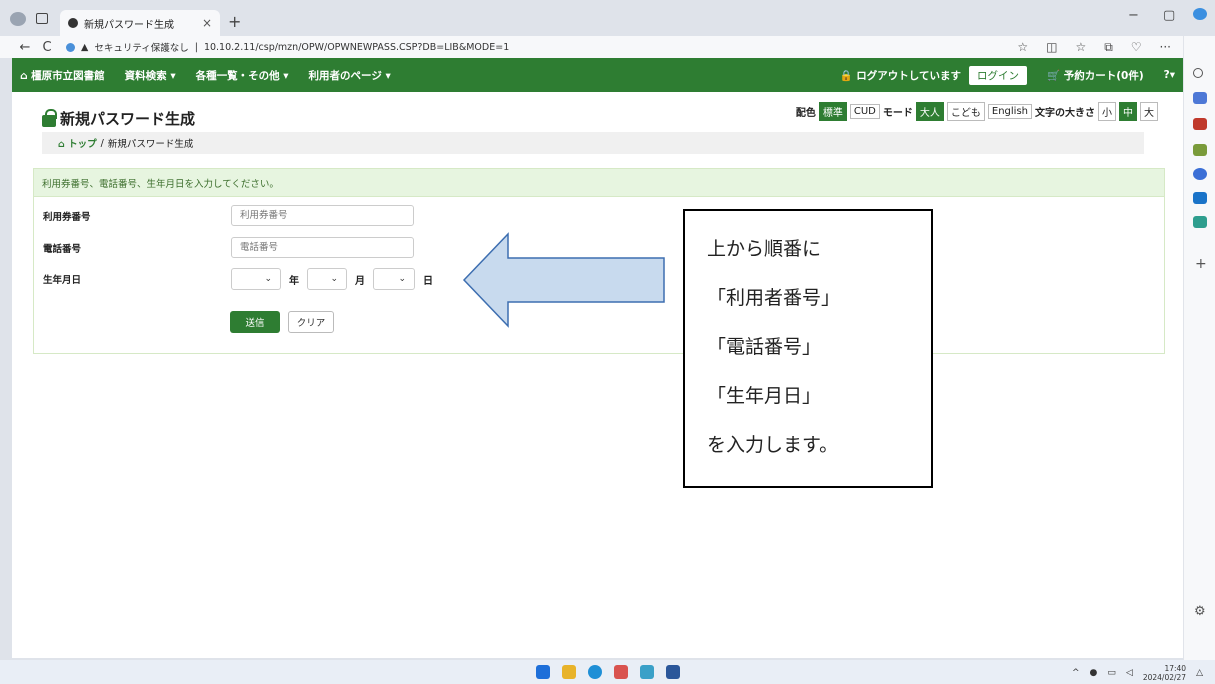 Image resolution: width=1215 pixels, height=684 pixels. What do you see at coordinates (207, 23) in the screenshot?
I see `tab-close-button: ×` at bounding box center [207, 23].